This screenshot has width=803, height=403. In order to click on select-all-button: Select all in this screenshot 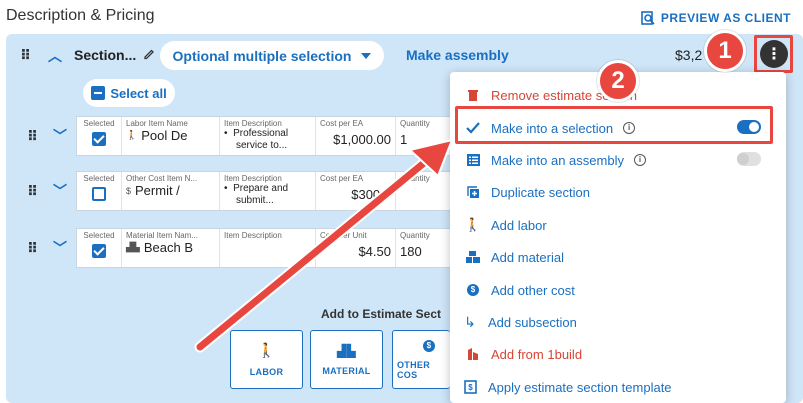, I will do `click(129, 93)`.